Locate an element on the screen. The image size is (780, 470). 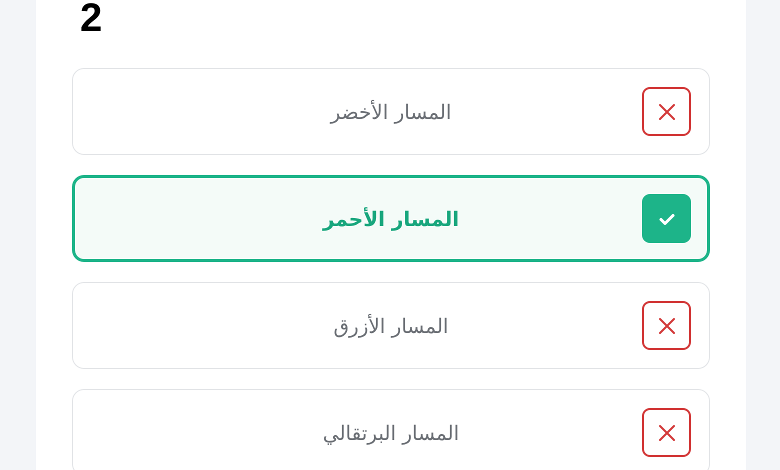
option-label: المسار الأخضر is located at coordinates (391, 112).